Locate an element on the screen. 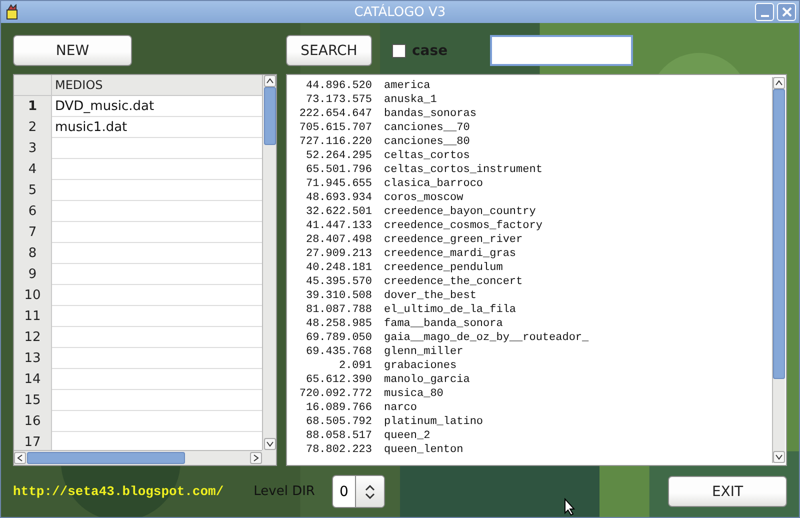  file-name: grabaciones is located at coordinates (420, 366).